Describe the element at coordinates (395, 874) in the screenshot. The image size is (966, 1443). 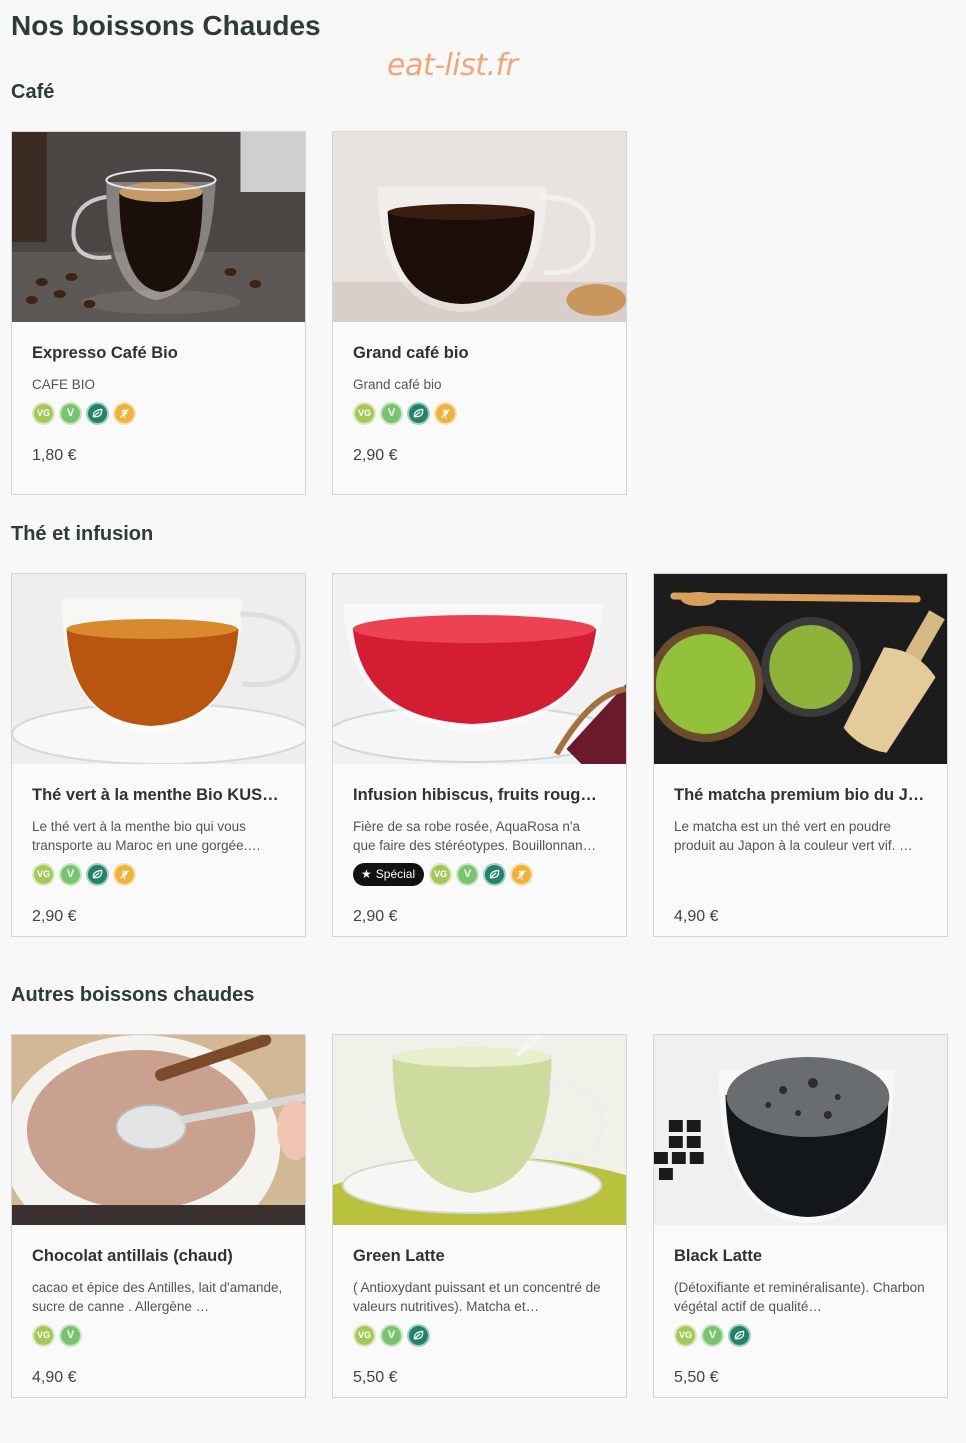
I see `special-badge-label: Spécial` at that location.